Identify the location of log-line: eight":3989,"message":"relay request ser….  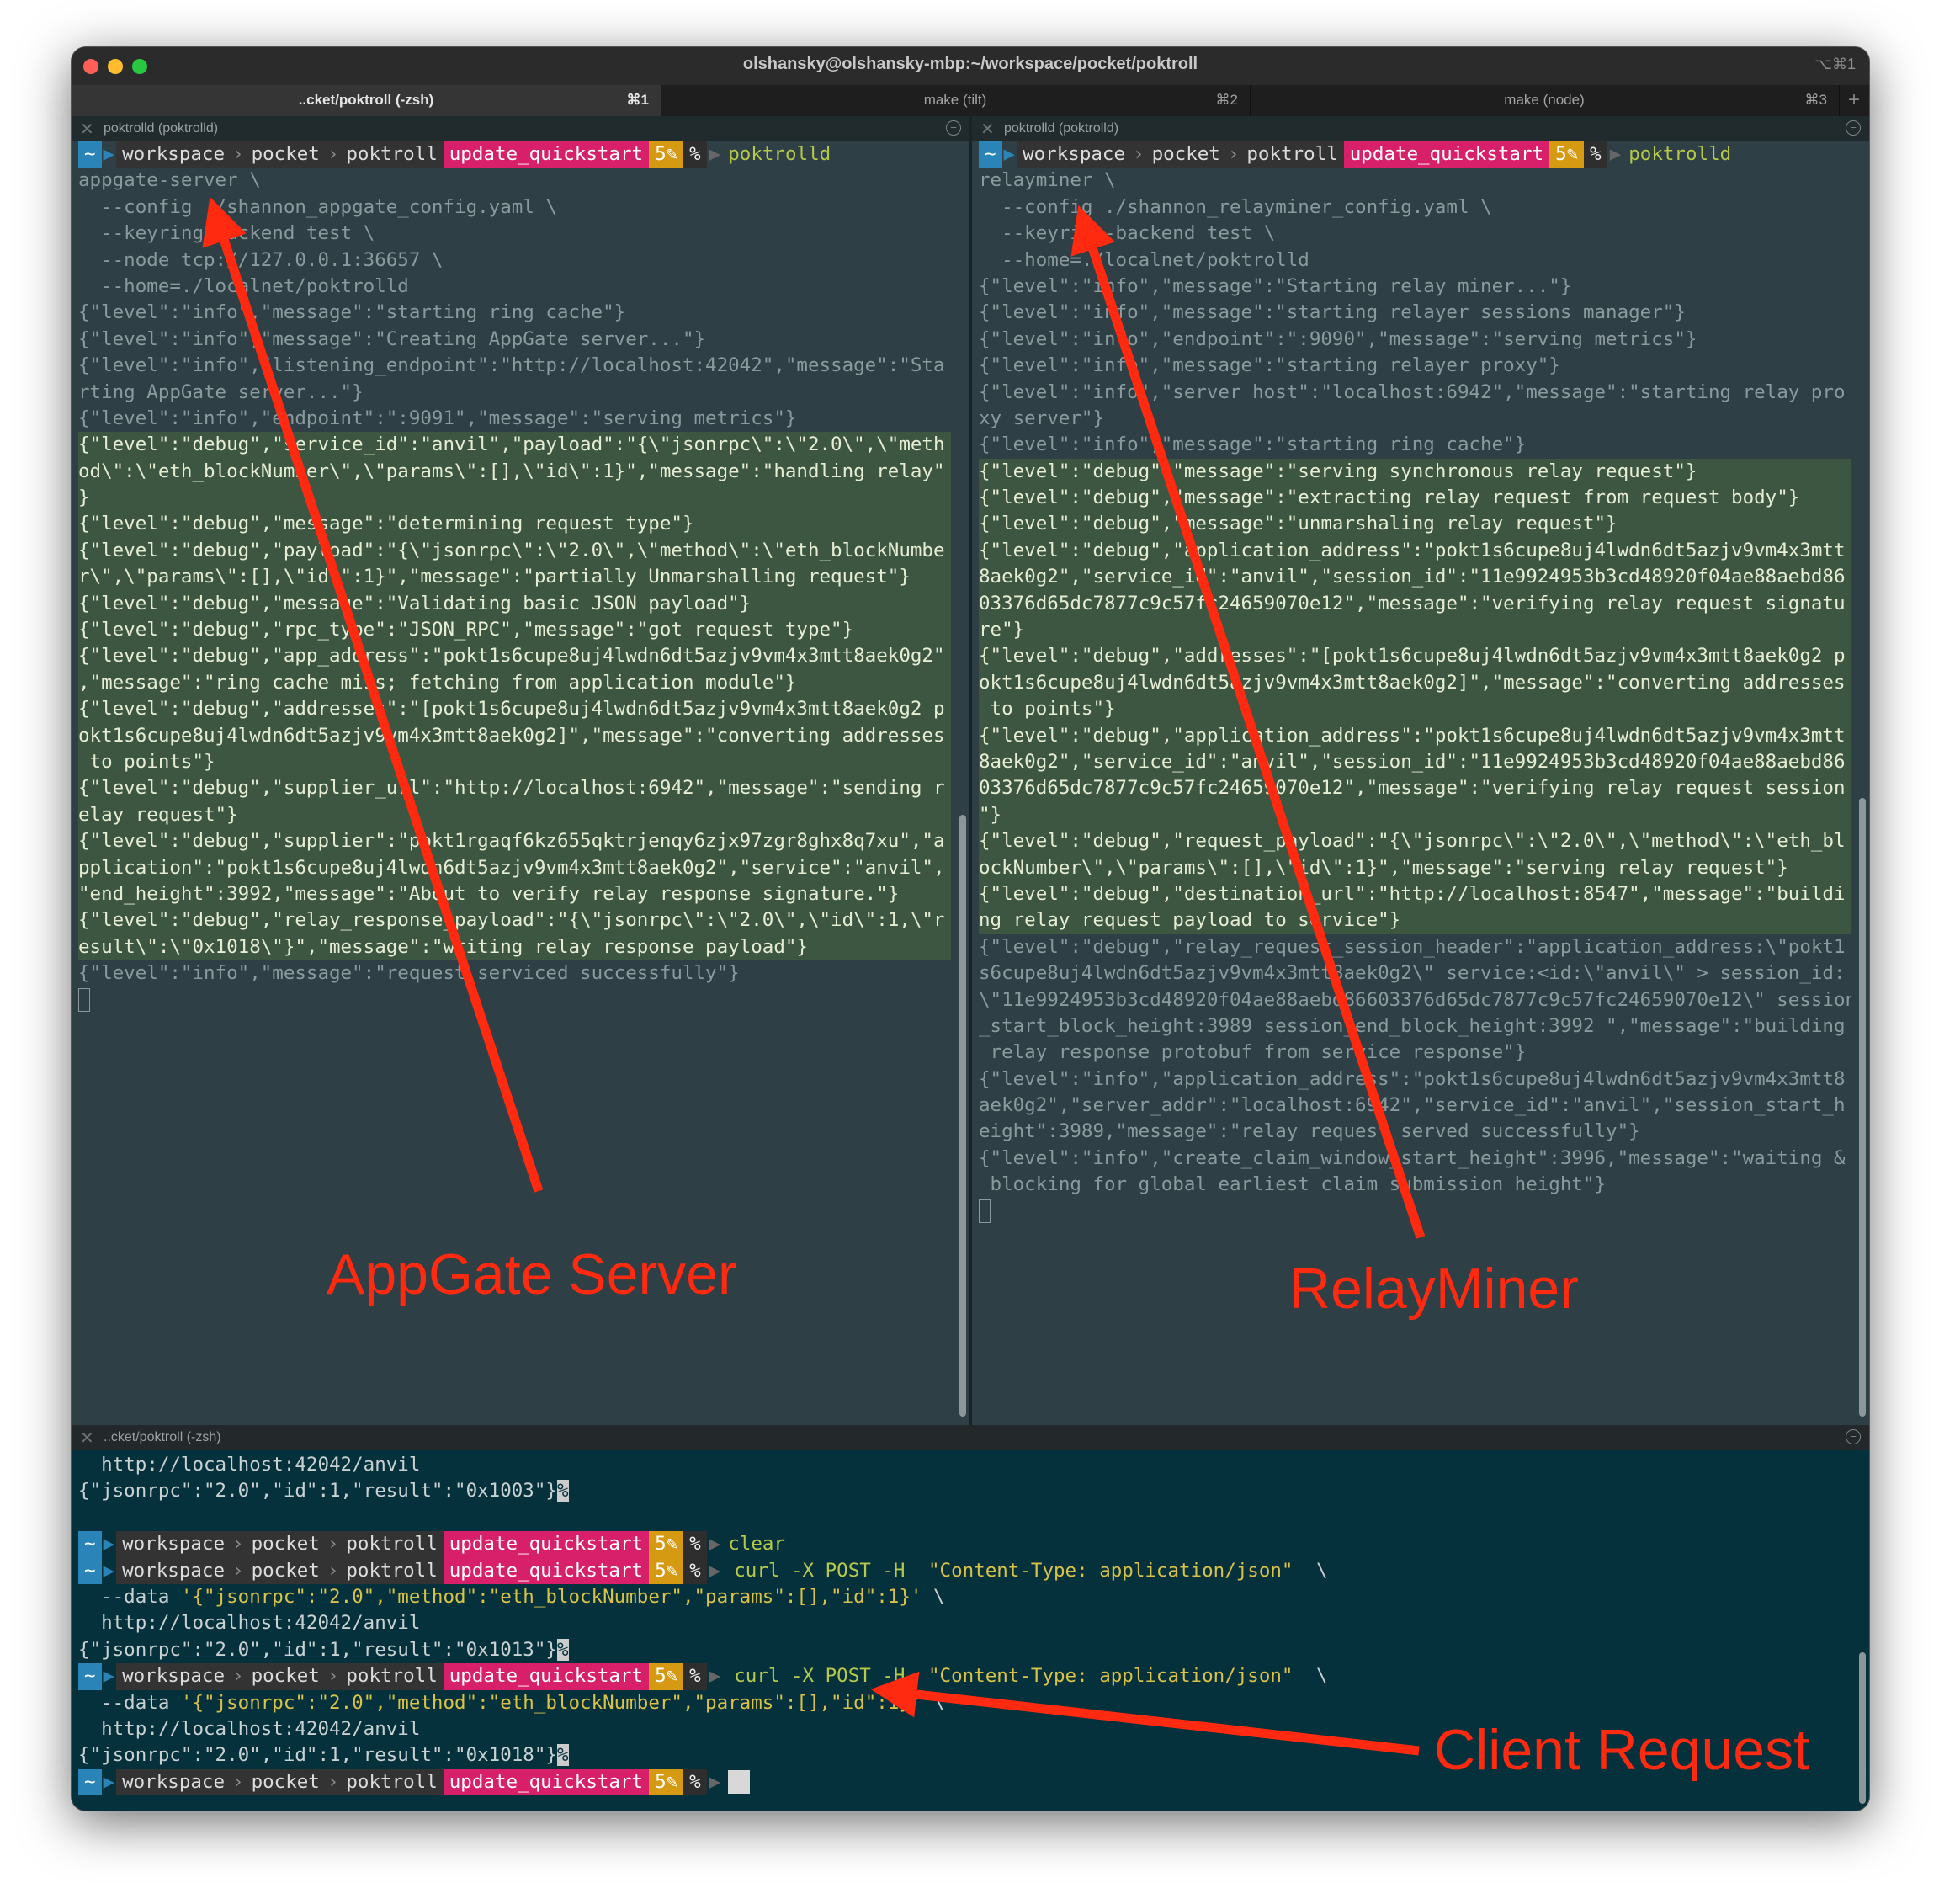
(1310, 1131).